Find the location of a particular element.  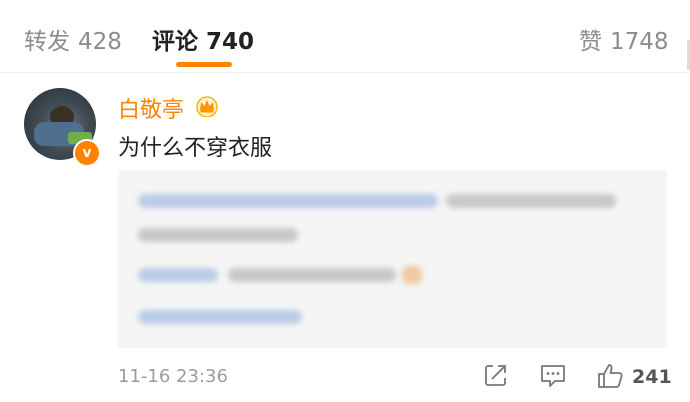

comment-timestamp: 11-16 23:36 is located at coordinates (173, 376).